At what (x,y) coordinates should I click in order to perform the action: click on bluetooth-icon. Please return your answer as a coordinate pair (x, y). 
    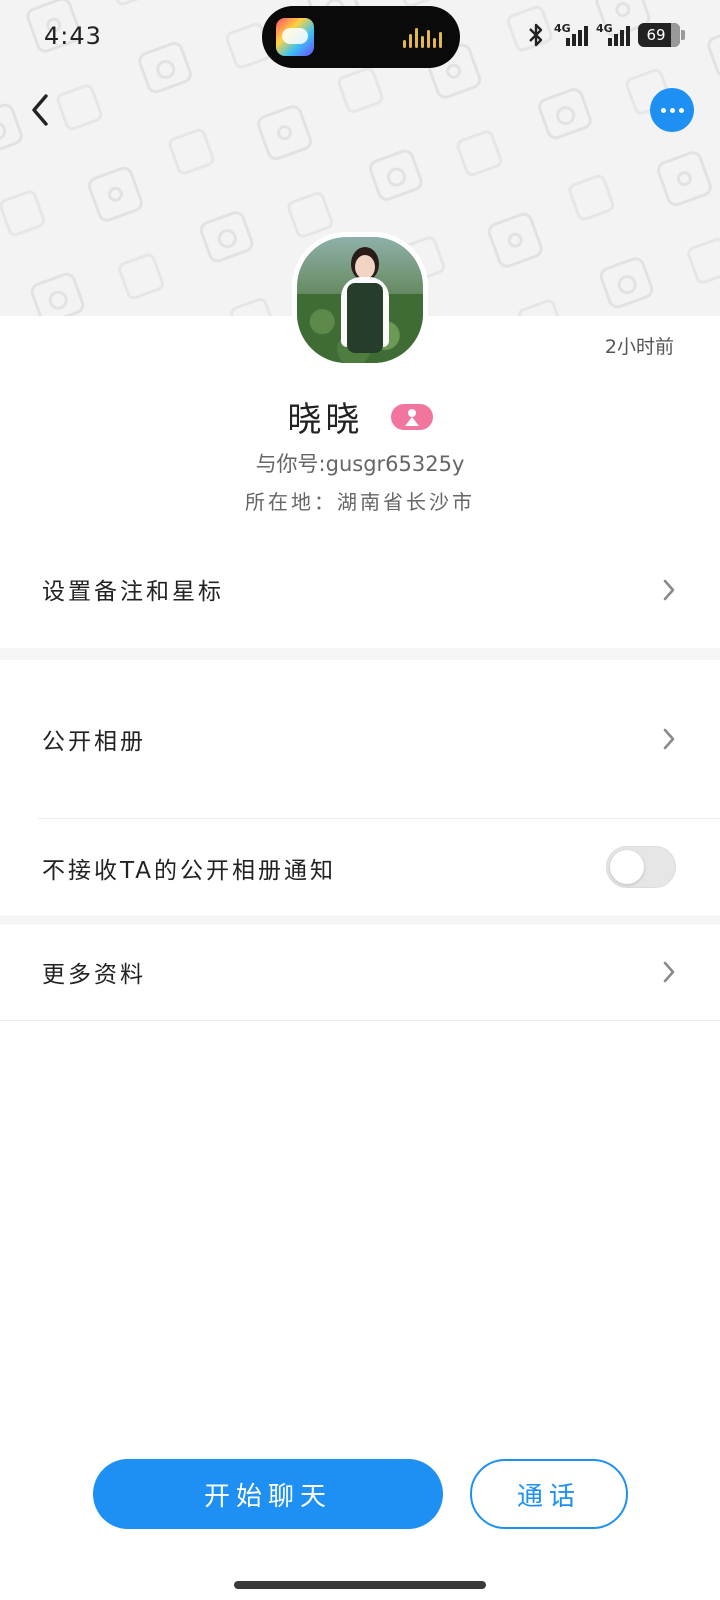
    Looking at the image, I should click on (536, 35).